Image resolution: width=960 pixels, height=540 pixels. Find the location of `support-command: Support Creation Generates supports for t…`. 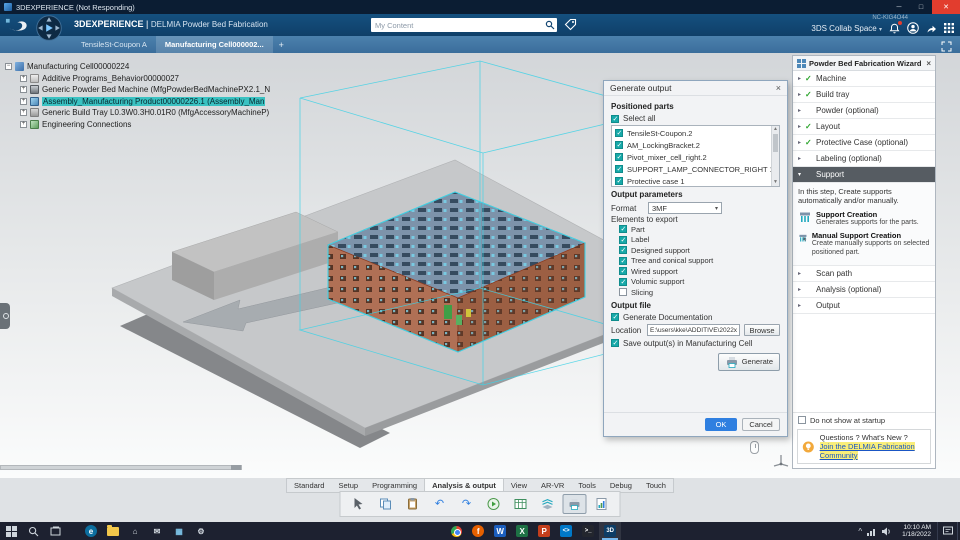

support-command: Support Creation Generates supports for t… is located at coordinates (864, 218).